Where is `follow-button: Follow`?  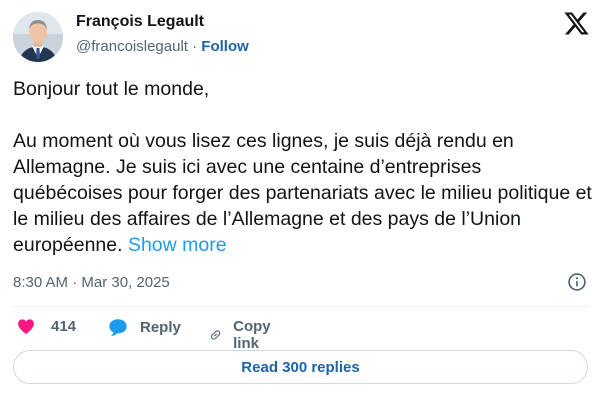 follow-button: Follow is located at coordinates (225, 46).